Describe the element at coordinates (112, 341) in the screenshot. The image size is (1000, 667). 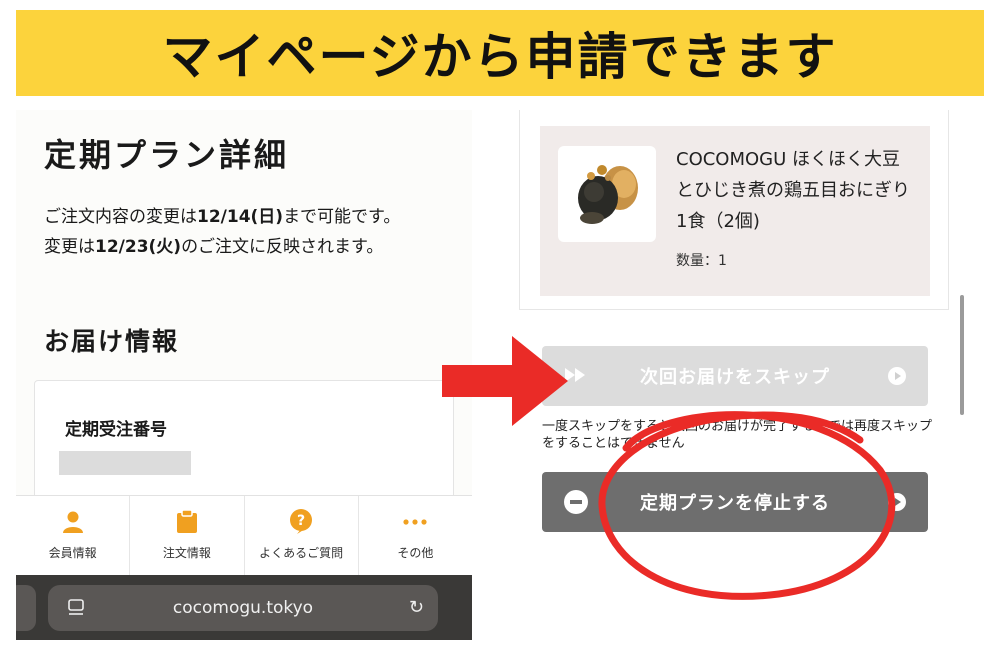
I see `delivery-info-title: お届け情報` at that location.